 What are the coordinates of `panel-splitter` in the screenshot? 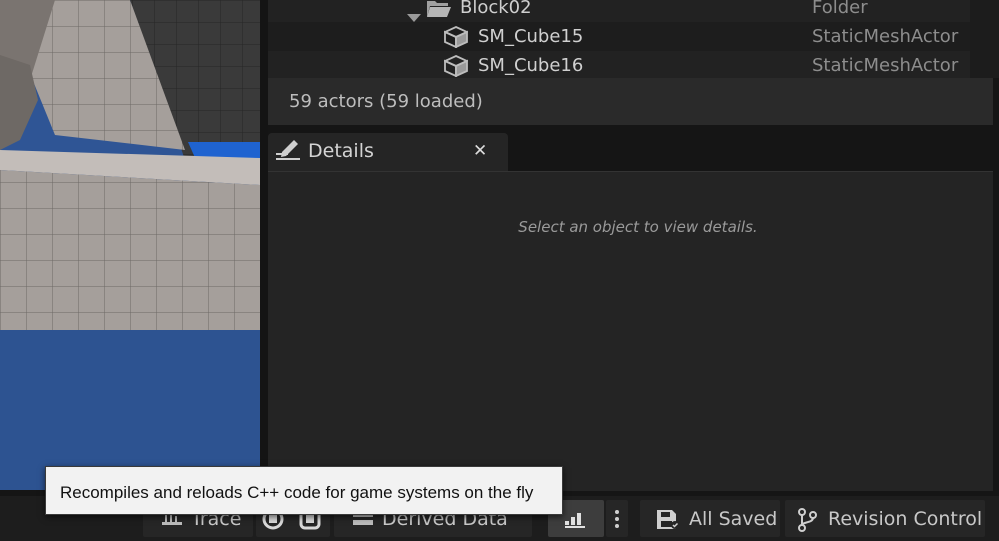 It's located at (264, 245).